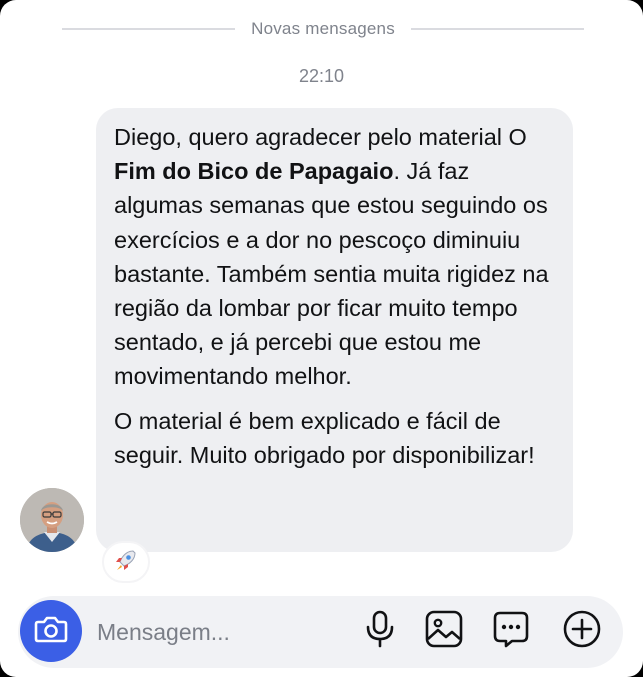 The height and width of the screenshot is (677, 643). Describe the element at coordinates (497, 29) in the screenshot. I see `divider-line-right` at that location.